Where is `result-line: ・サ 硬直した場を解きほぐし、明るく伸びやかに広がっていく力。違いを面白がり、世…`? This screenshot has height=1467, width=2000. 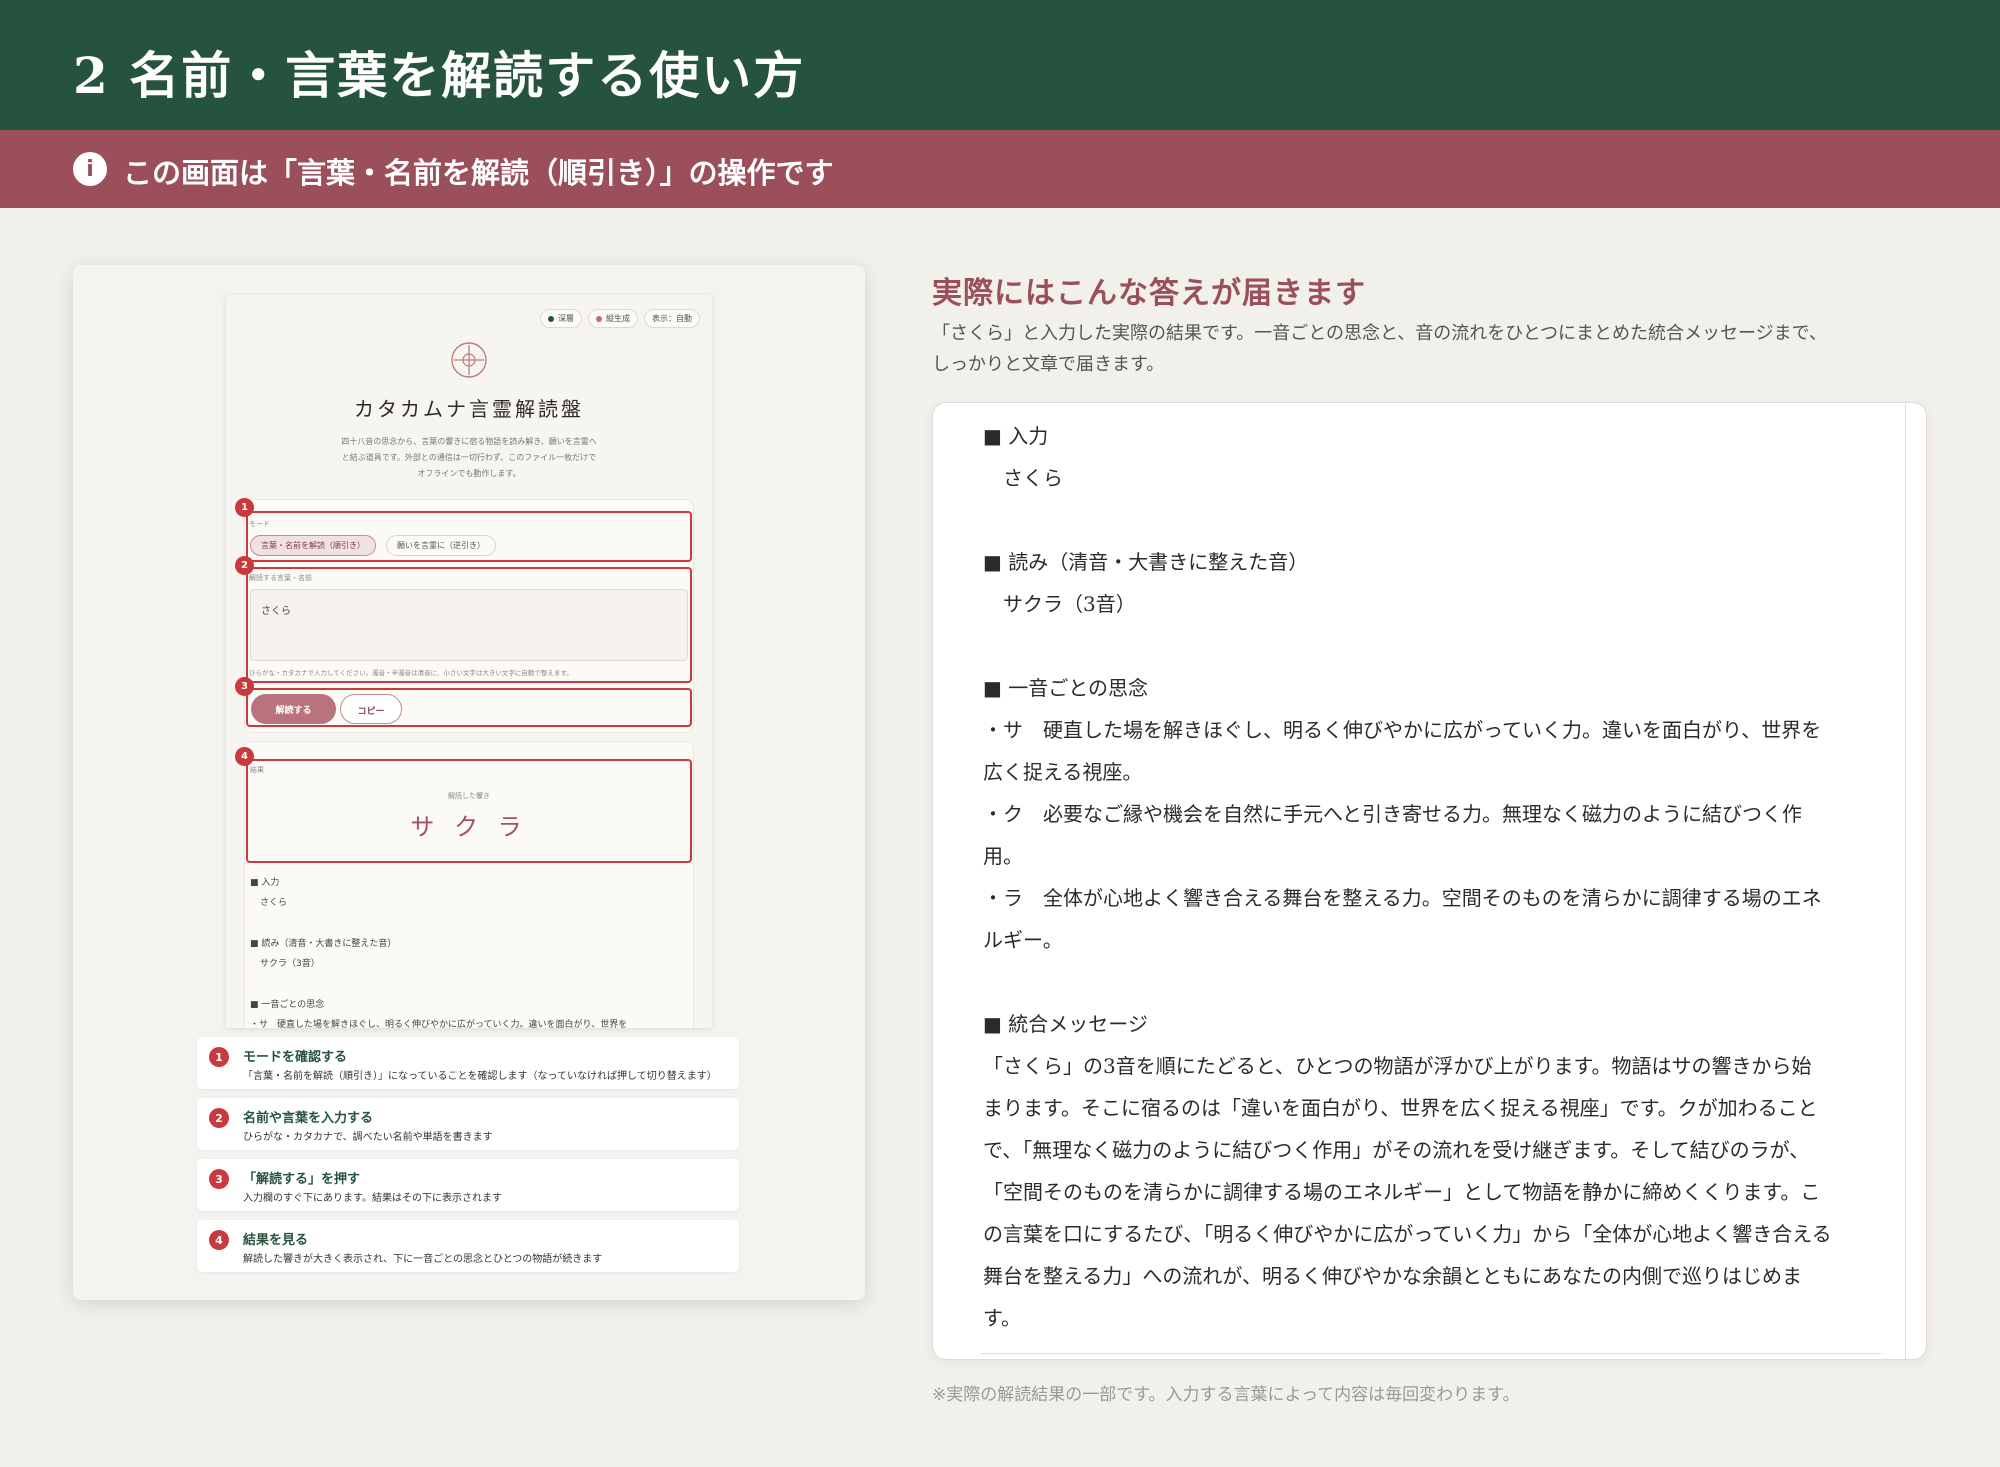 result-line: ・サ 硬直した場を解きほぐし、明るく伸びやかに広がっていく力。違いを面白がり、世… is located at coordinates (1402, 730).